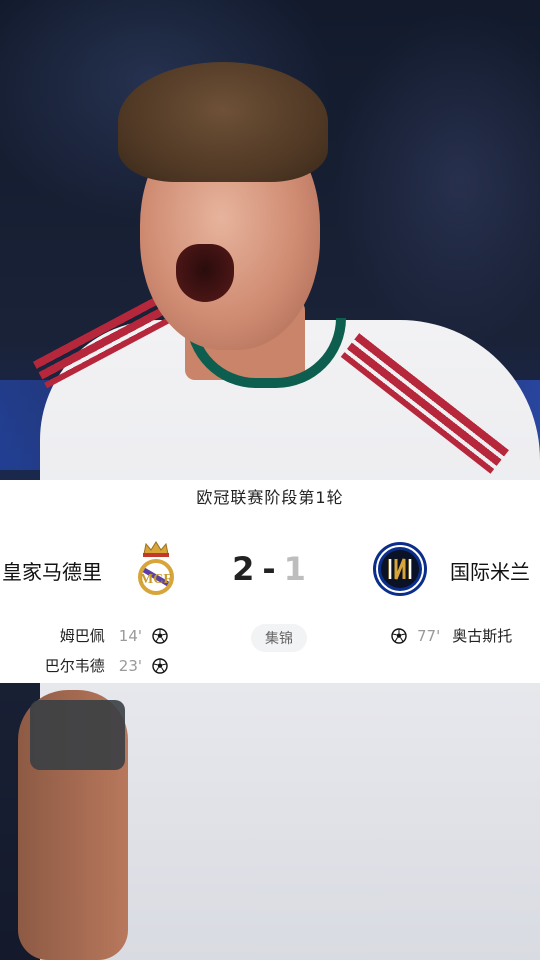 The width and height of the screenshot is (540, 960). What do you see at coordinates (106, 665) in the screenshot?
I see `home-goal-2: 巴尔韦德 23'` at bounding box center [106, 665].